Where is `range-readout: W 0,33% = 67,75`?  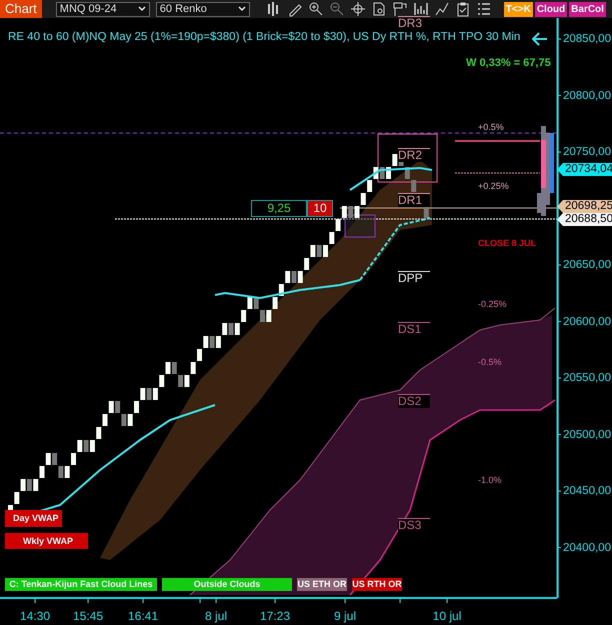 range-readout: W 0,33% = 67,75 is located at coordinates (508, 63).